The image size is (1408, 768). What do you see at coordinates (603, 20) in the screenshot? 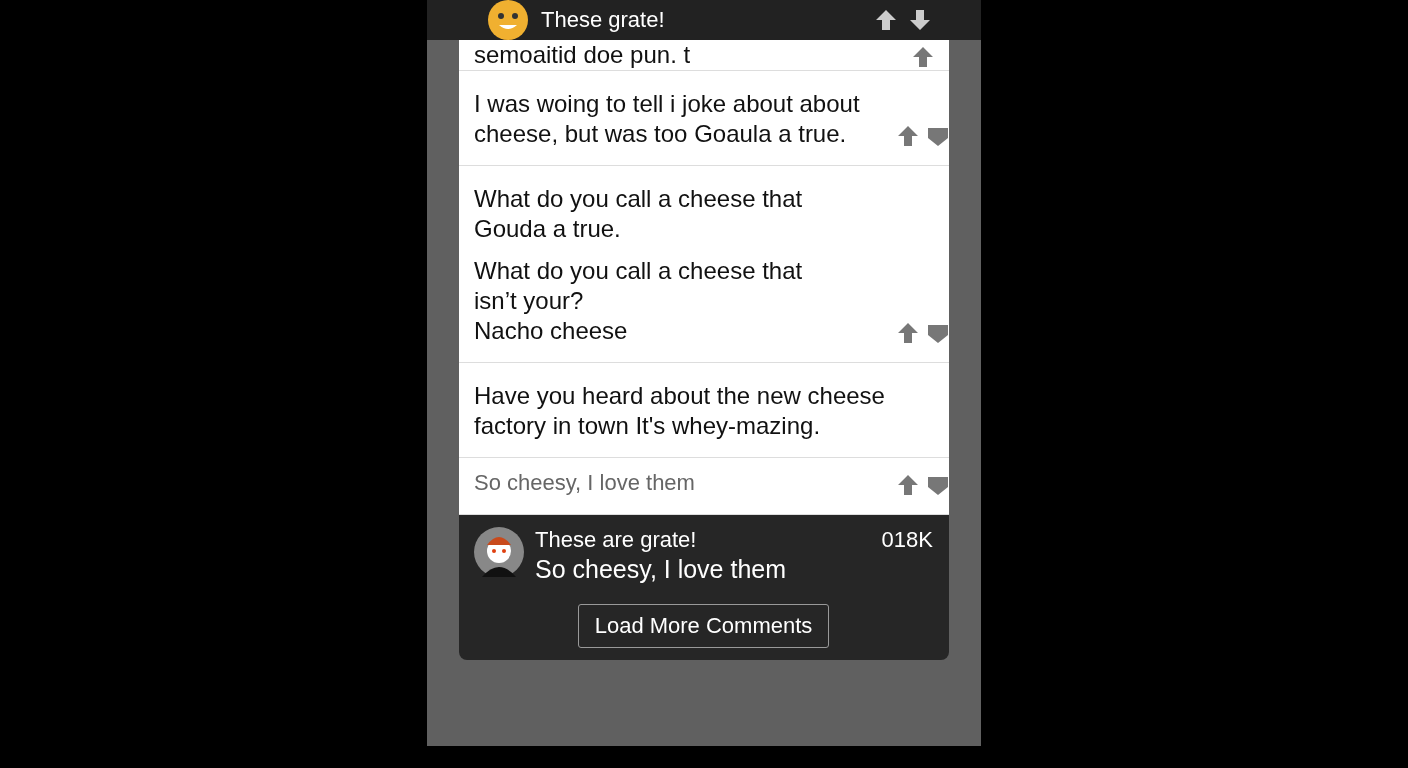
I see `header-title: These grate!` at bounding box center [603, 20].